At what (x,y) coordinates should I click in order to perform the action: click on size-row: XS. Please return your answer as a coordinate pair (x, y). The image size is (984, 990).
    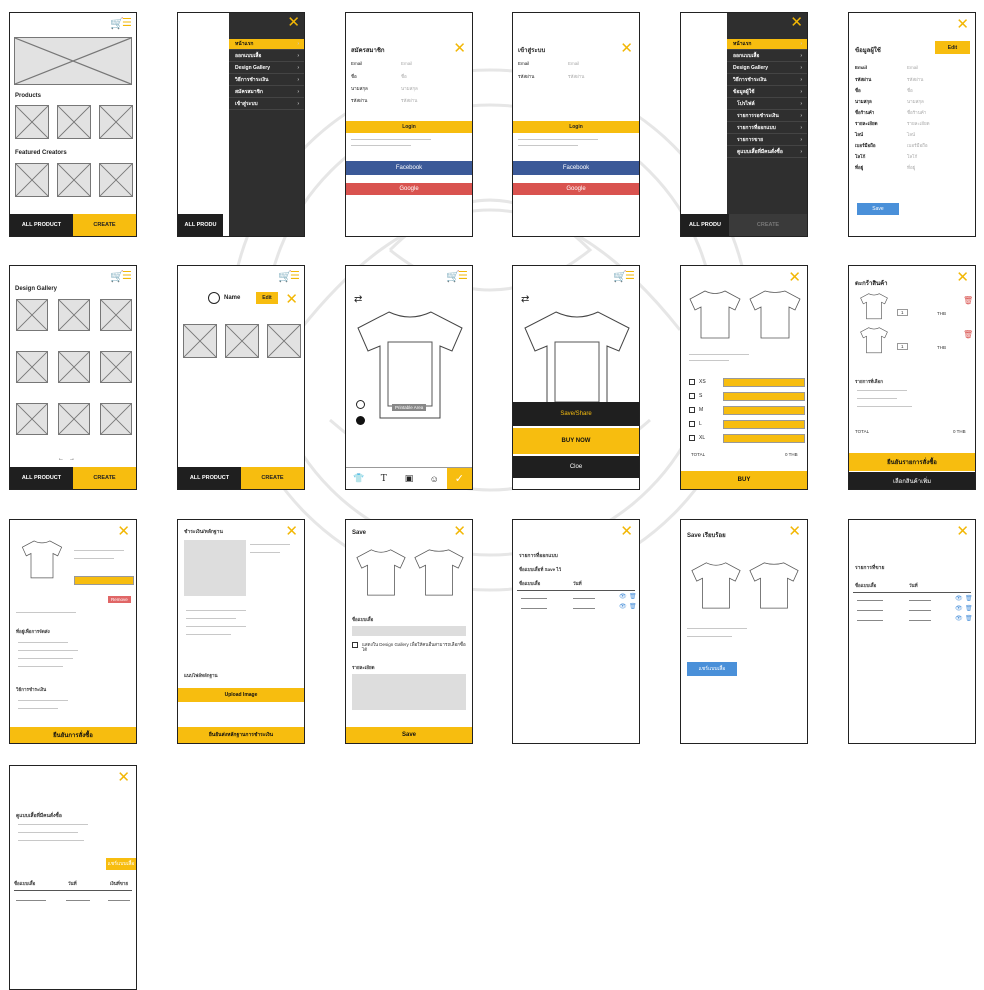
    Looking at the image, I should click on (697, 382).